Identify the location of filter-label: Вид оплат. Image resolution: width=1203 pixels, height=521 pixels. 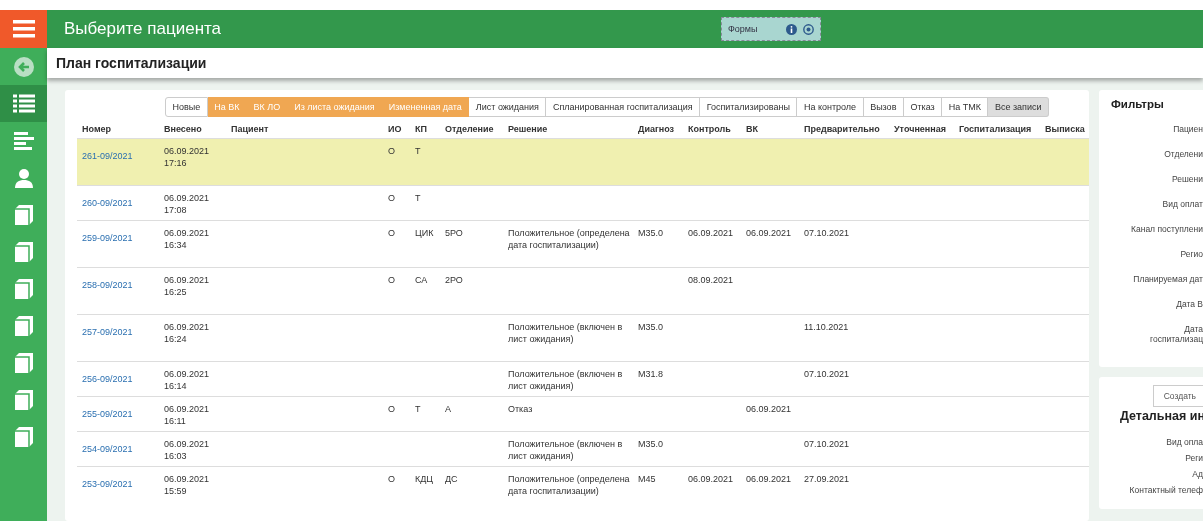
(1182, 204).